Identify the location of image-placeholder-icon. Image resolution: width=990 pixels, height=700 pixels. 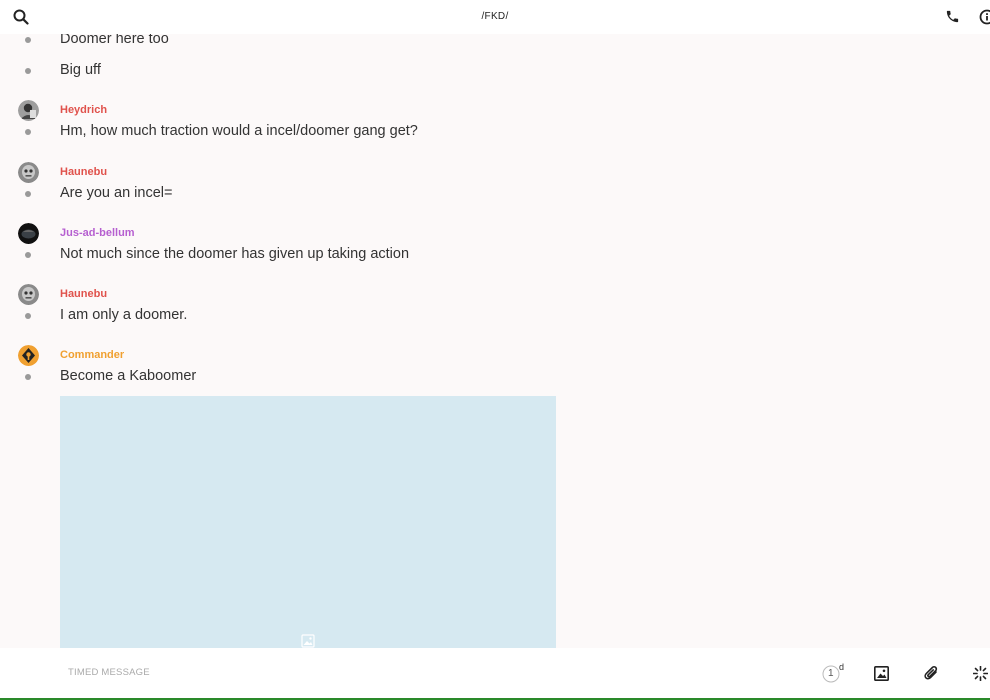
(308, 641).